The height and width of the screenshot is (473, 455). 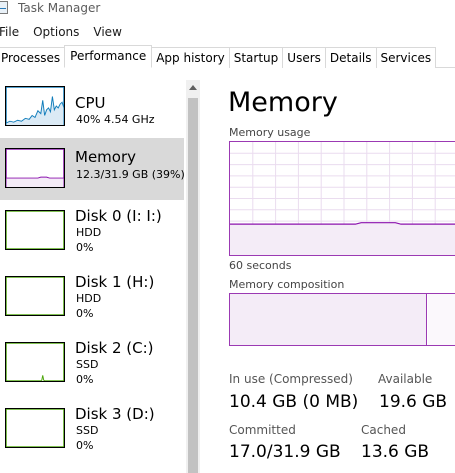 I want to click on sidebar-item-label: Disk 2 (C:), so click(x=114, y=348).